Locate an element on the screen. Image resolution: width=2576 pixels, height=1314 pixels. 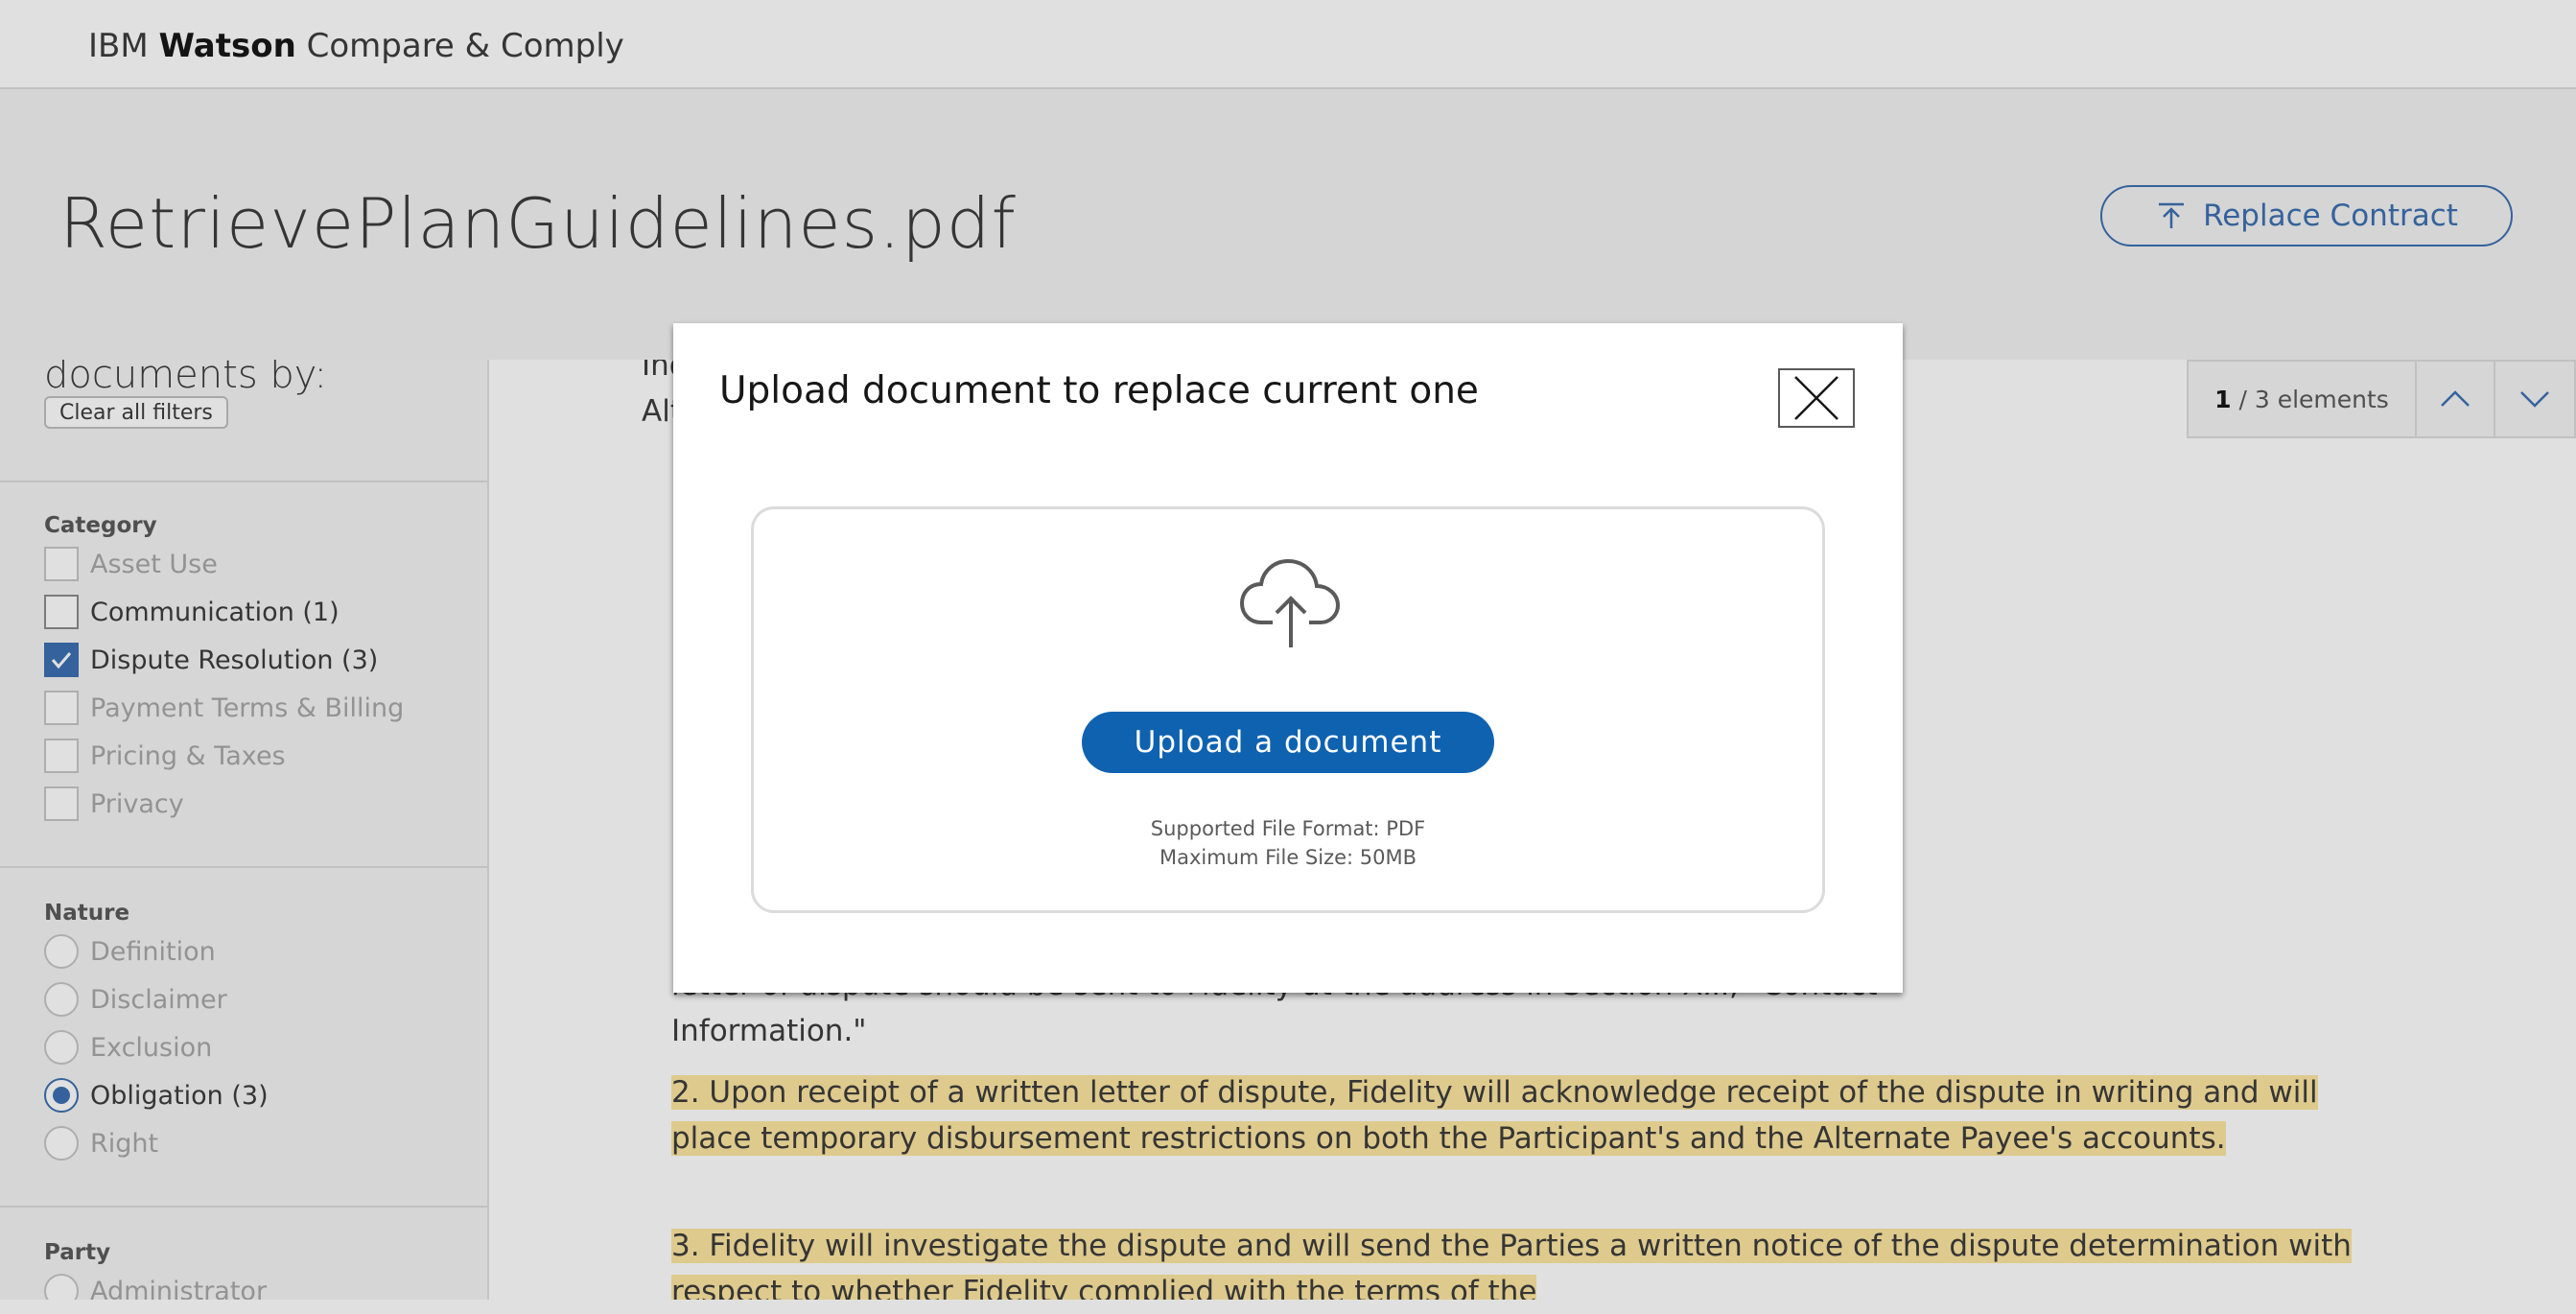
cloud-upload-icon is located at coordinates (1290, 602).